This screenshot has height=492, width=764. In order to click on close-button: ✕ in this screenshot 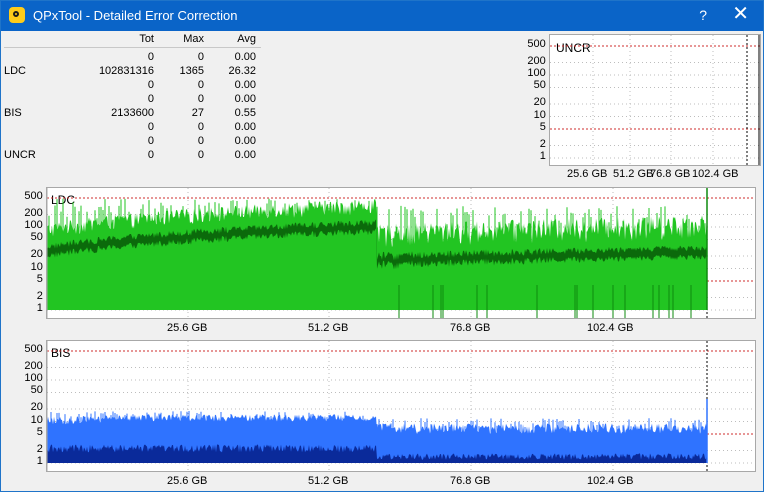, I will do `click(740, 14)`.